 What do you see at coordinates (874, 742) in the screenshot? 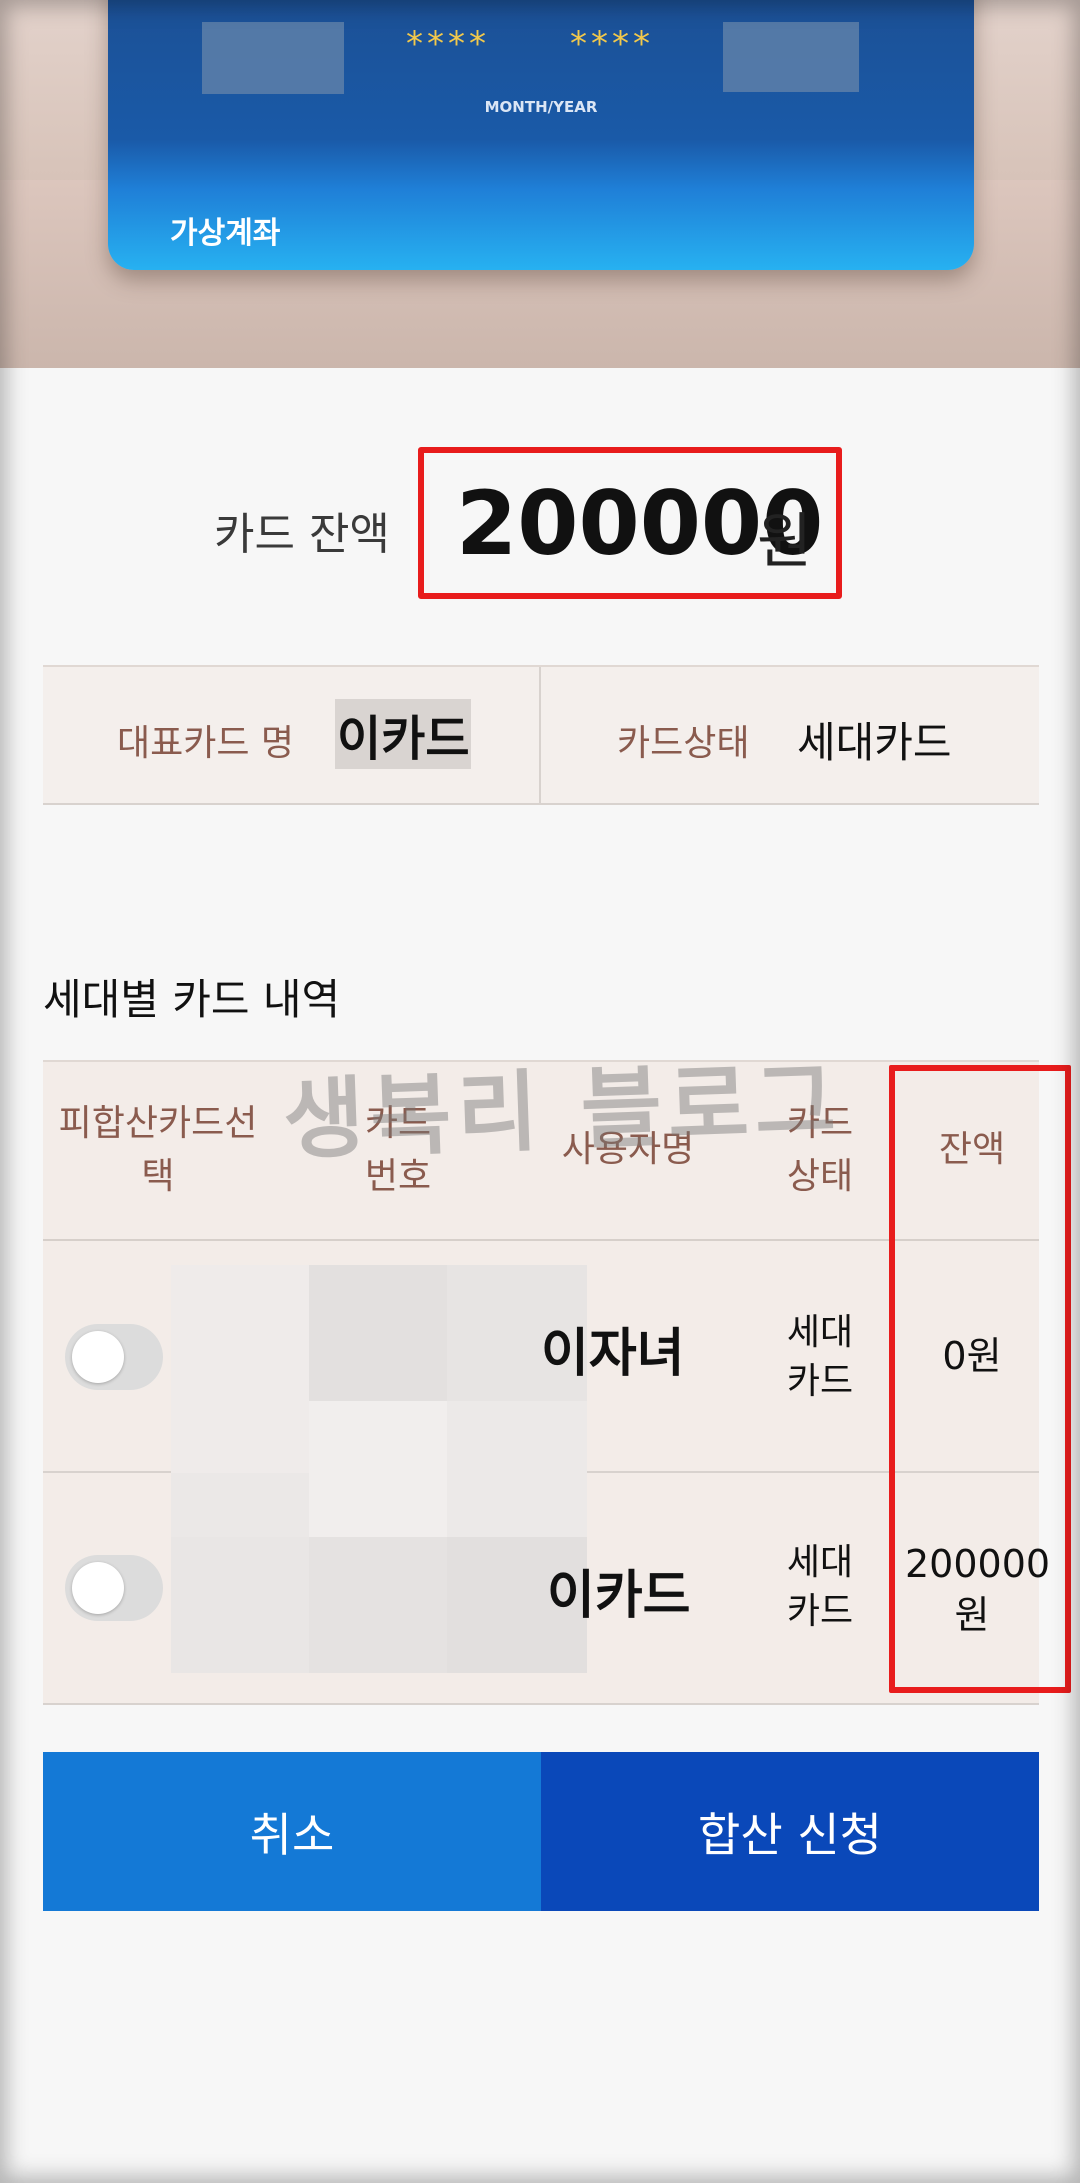
I see `card-status-value: 세대카드` at bounding box center [874, 742].